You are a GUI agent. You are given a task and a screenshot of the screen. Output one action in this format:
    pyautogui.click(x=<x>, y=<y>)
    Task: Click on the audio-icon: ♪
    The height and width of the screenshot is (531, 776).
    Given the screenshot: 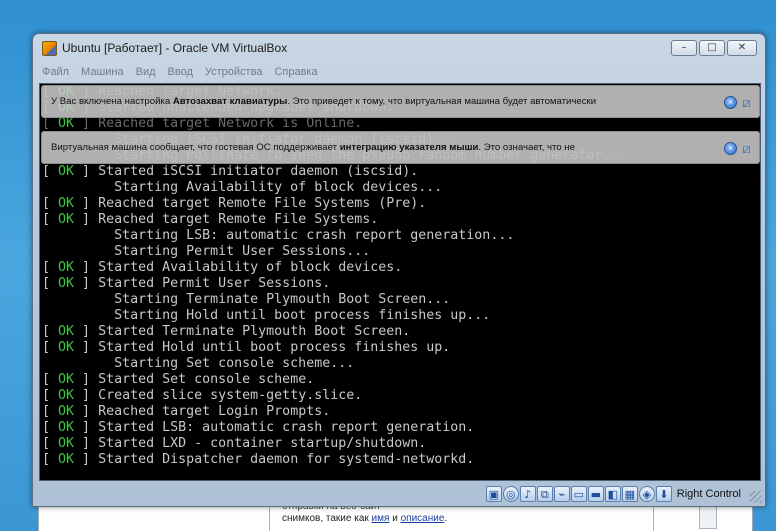 What is the action you would take?
    pyautogui.click(x=527, y=494)
    